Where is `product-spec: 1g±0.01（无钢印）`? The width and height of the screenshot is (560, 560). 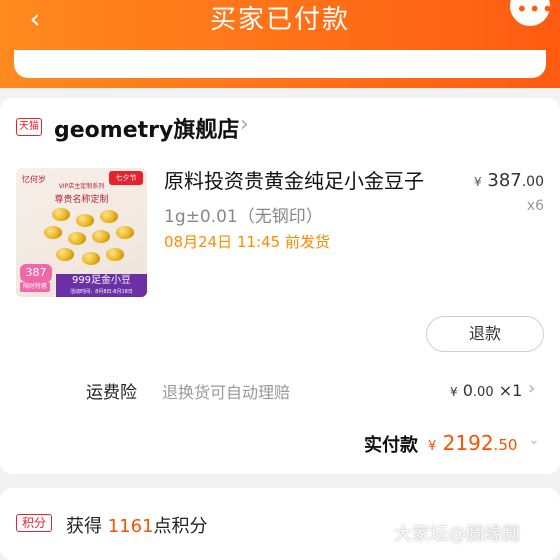
product-spec: 1g±0.01（无钢印） is located at coordinates (243, 217).